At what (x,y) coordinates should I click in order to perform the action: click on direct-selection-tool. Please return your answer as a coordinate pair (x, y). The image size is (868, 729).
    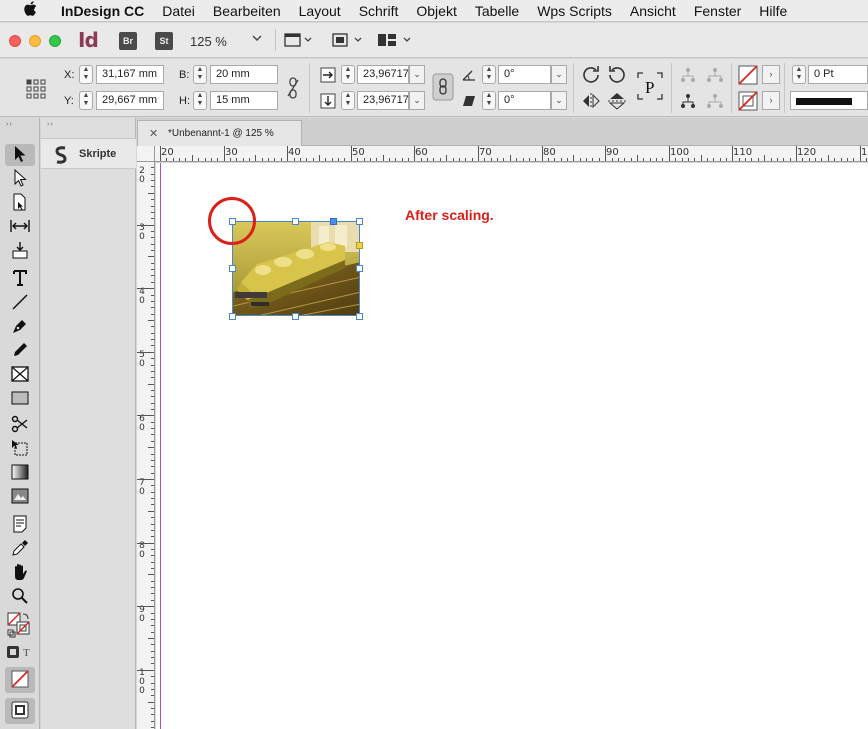
    Looking at the image, I should click on (20, 179).